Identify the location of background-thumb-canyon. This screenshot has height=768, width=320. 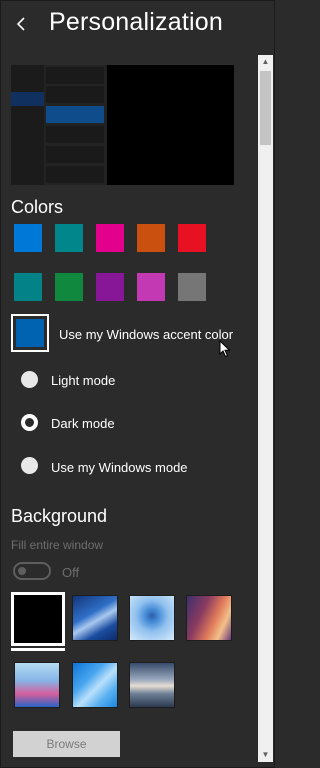
(209, 618).